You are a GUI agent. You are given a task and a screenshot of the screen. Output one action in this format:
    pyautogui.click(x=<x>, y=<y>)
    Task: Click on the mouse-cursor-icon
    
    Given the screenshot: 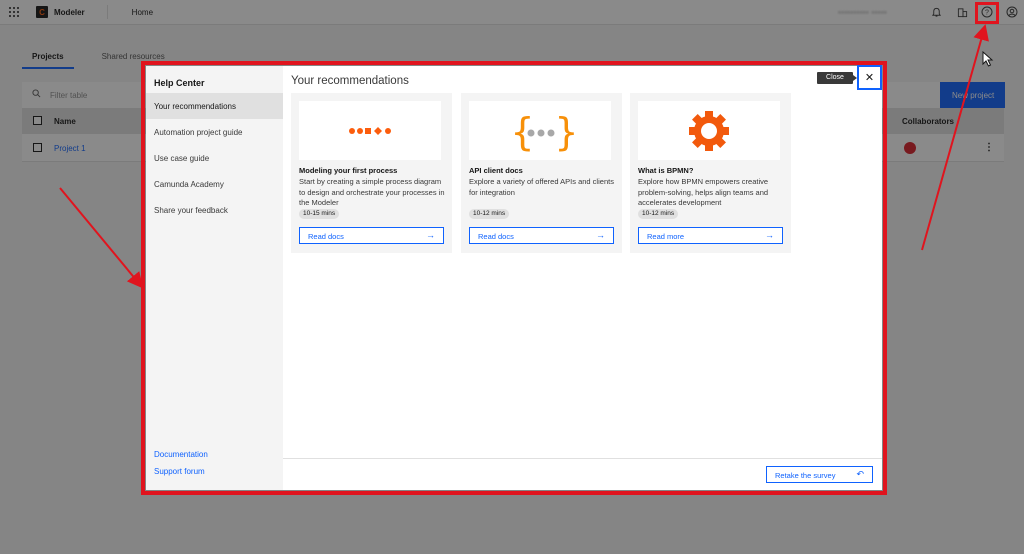 What is the action you would take?
    pyautogui.click(x=988, y=59)
    